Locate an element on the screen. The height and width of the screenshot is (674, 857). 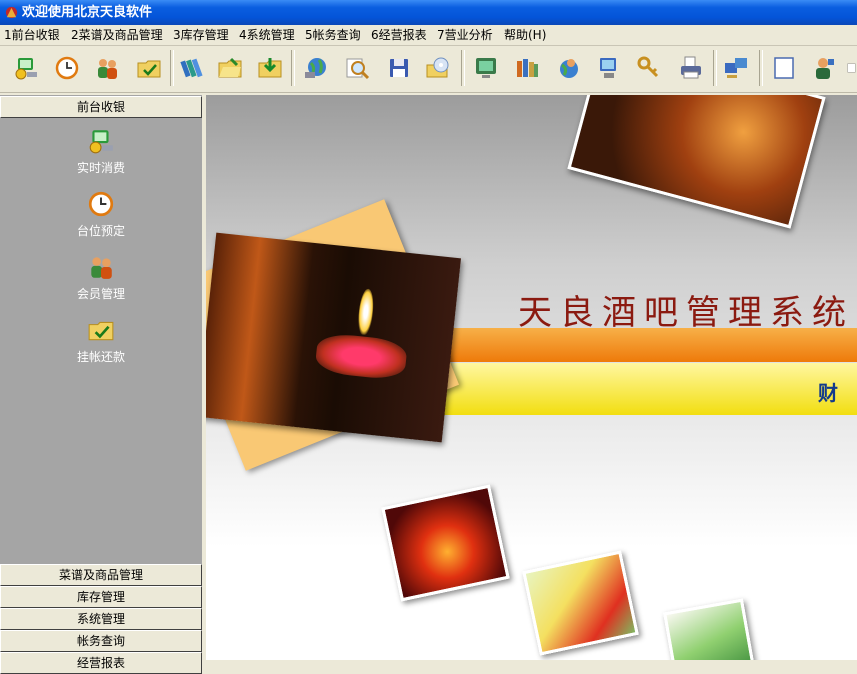
toolbar-sync-button is located at coordinates (736, 68).